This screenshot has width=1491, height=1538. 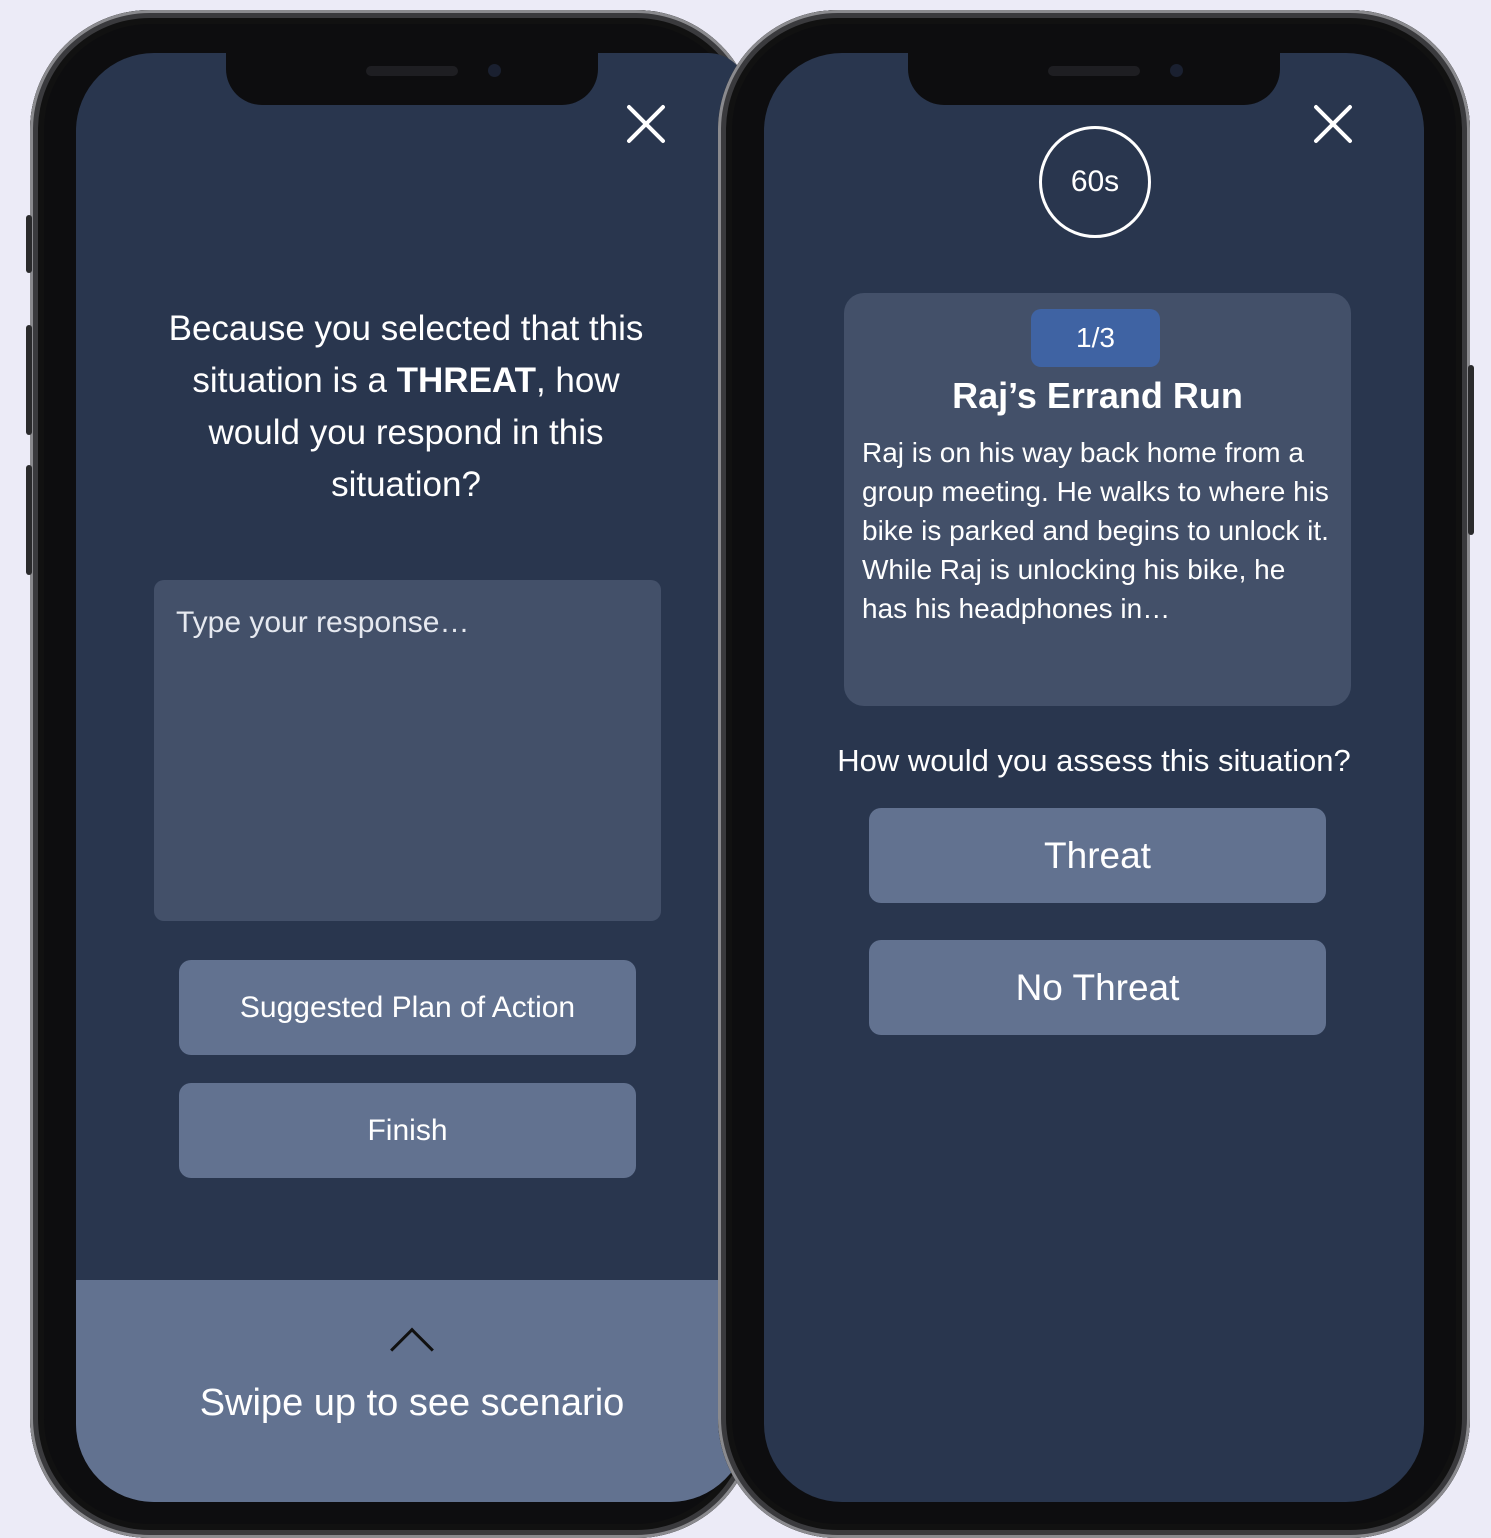 I want to click on countdown-timer: 60s, so click(x=1095, y=182).